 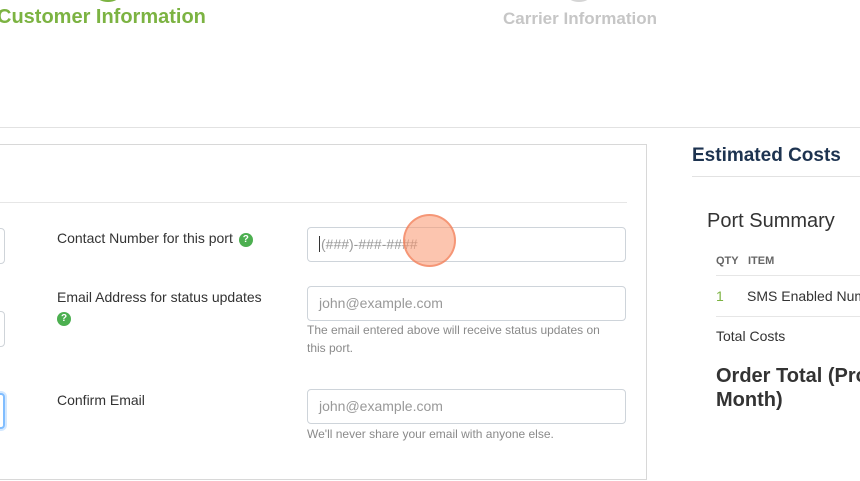 I want to click on step-carrier-indicator, so click(x=579, y=1).